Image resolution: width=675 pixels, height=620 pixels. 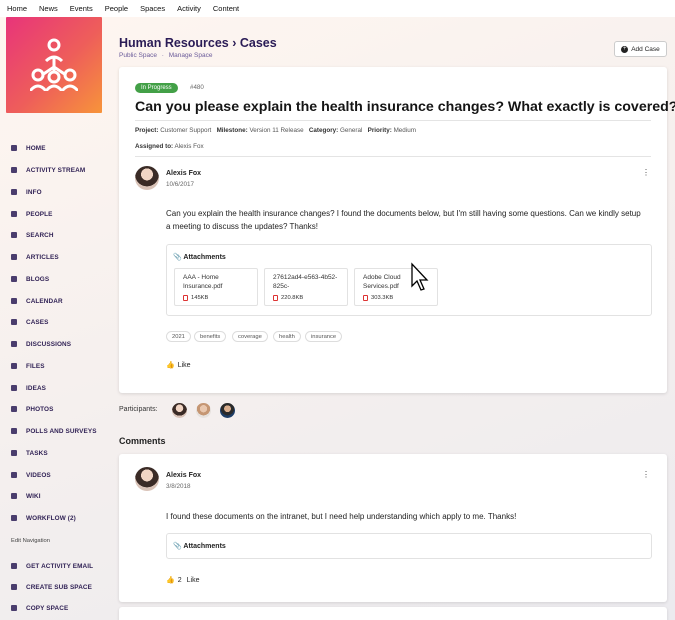 I want to click on sidebar-item-home: HOME, so click(x=28, y=148).